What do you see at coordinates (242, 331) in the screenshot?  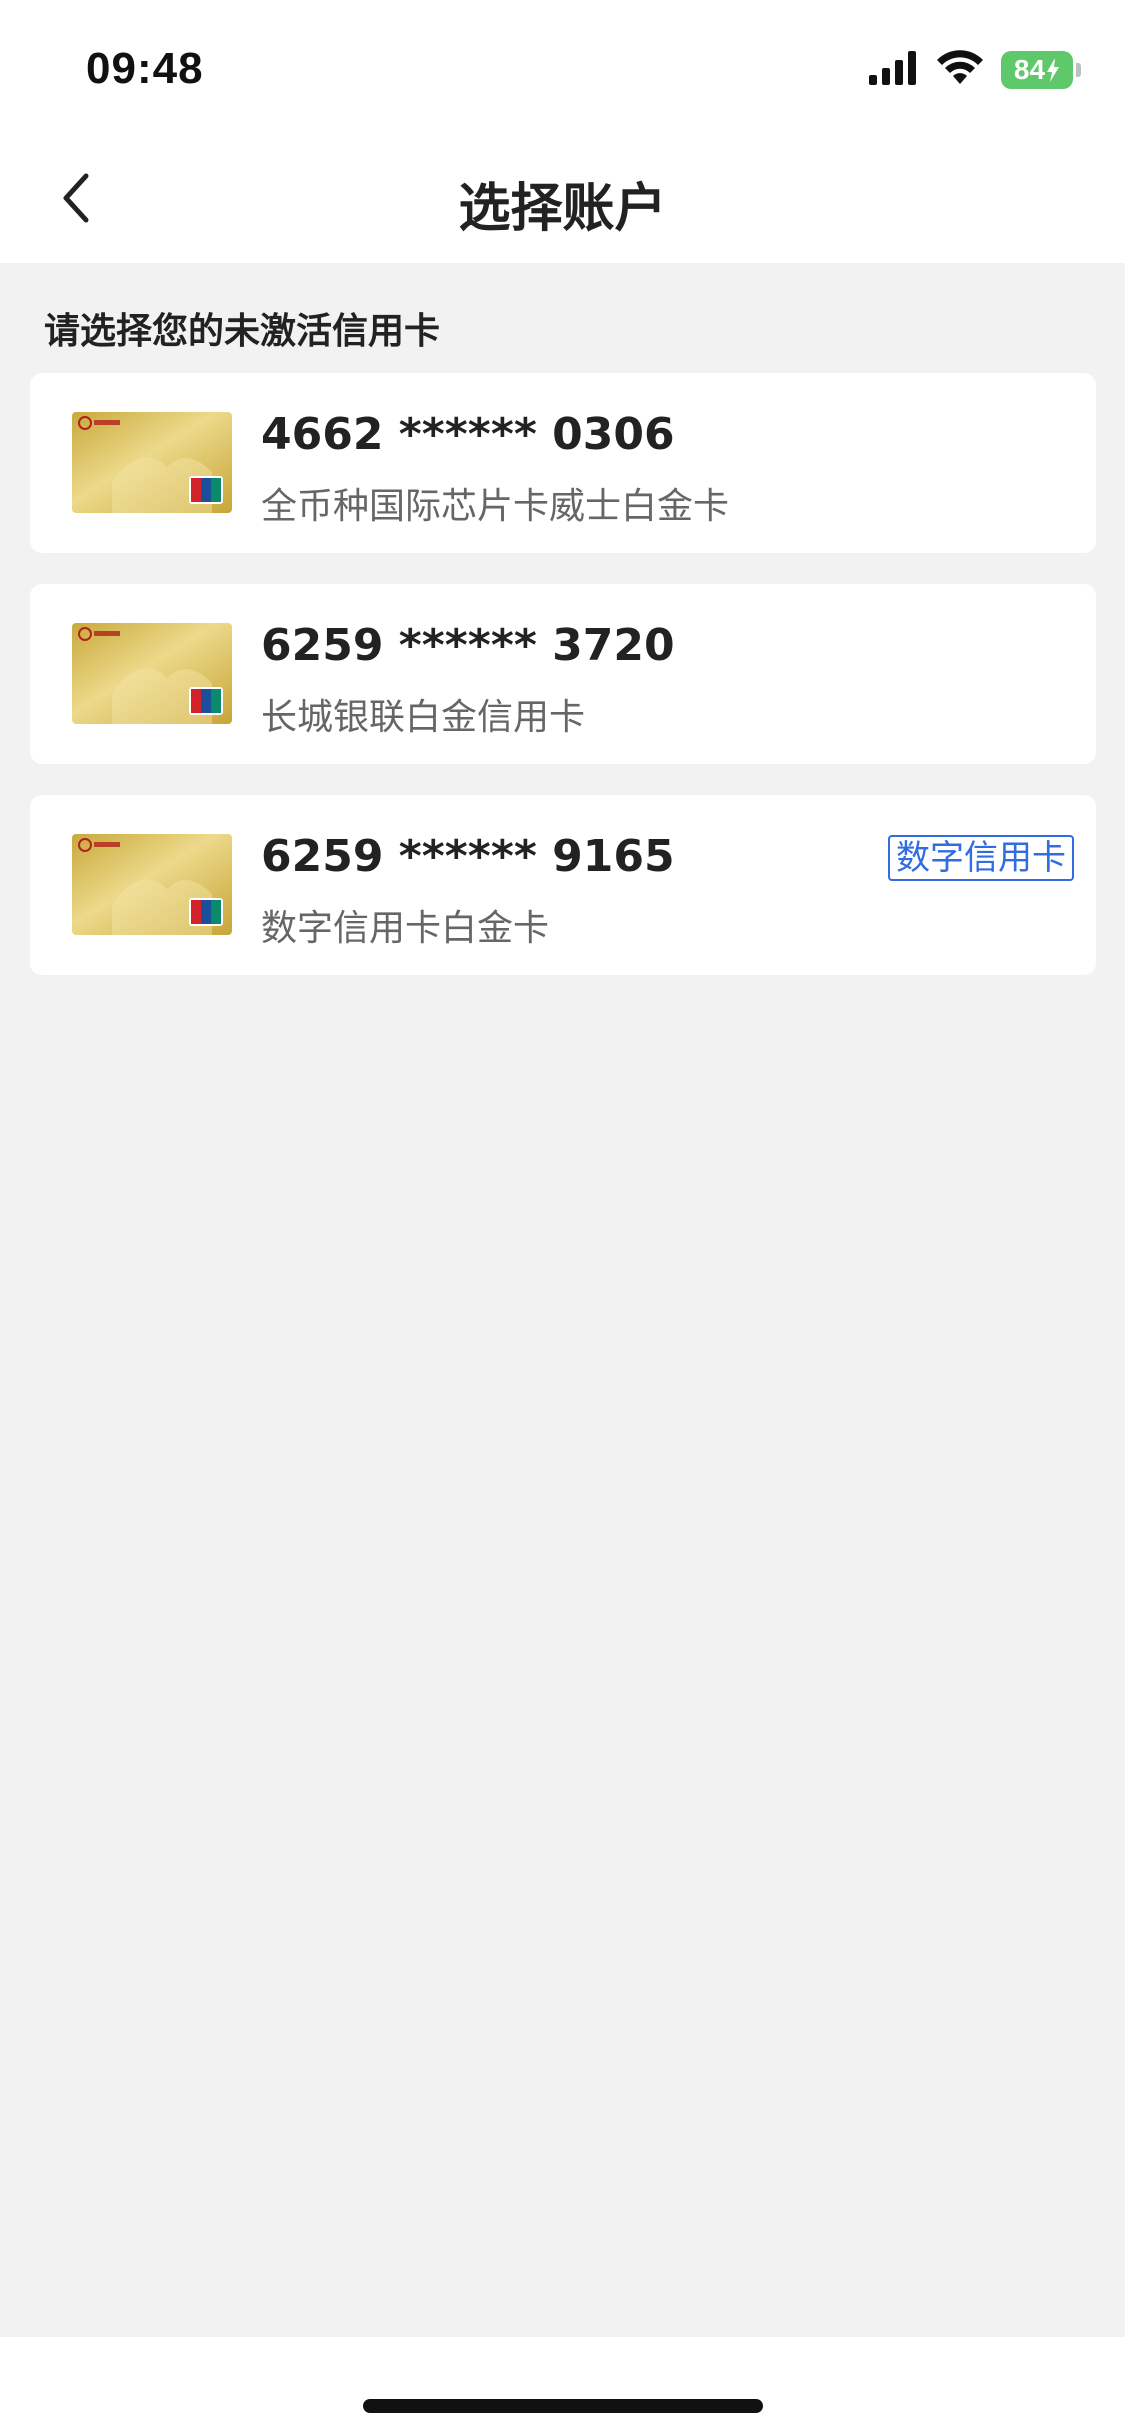 I see `section-label: 请选择您的未激活信用卡` at bounding box center [242, 331].